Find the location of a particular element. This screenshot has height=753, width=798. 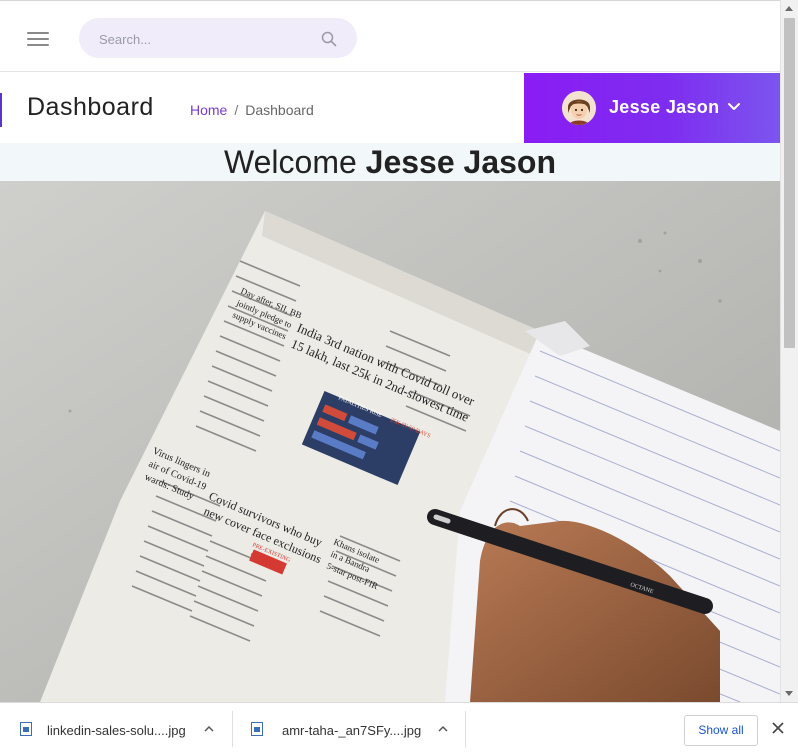

close-icon is located at coordinates (778, 728).